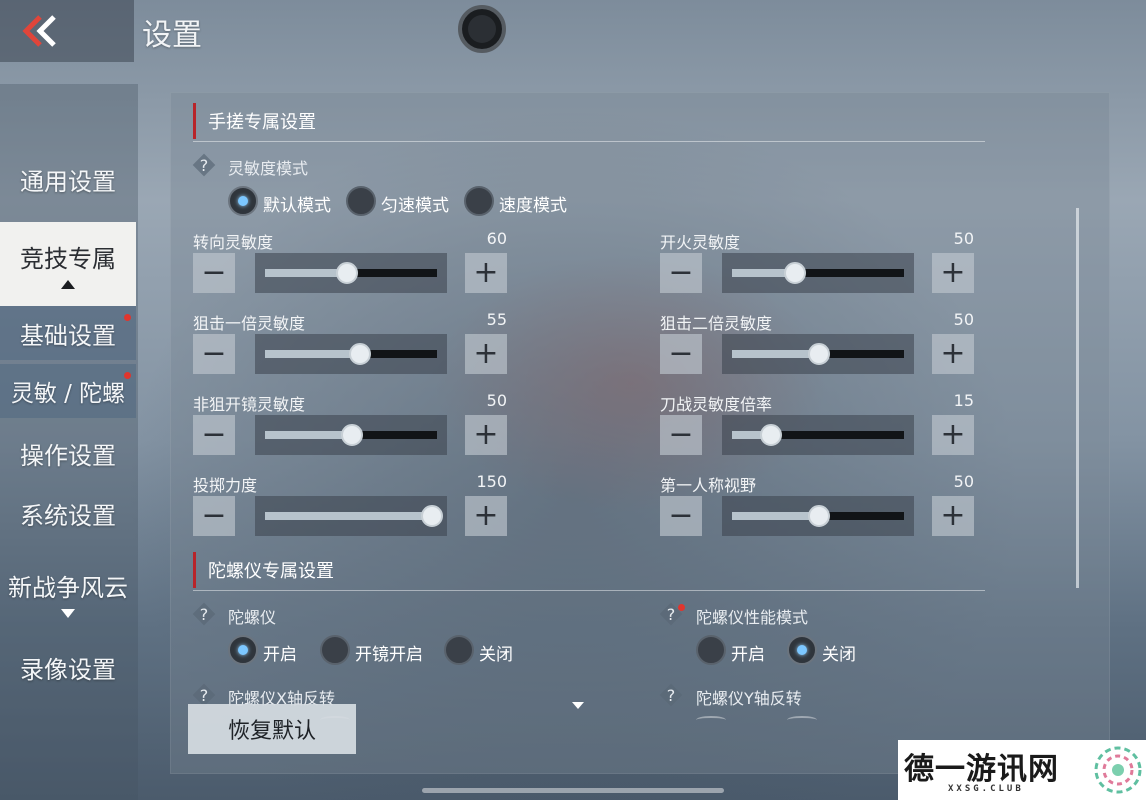 The height and width of the screenshot is (800, 1146). Describe the element at coordinates (716, 404) in the screenshot. I see `slider-label: 刀战灵敏度倍率` at that location.